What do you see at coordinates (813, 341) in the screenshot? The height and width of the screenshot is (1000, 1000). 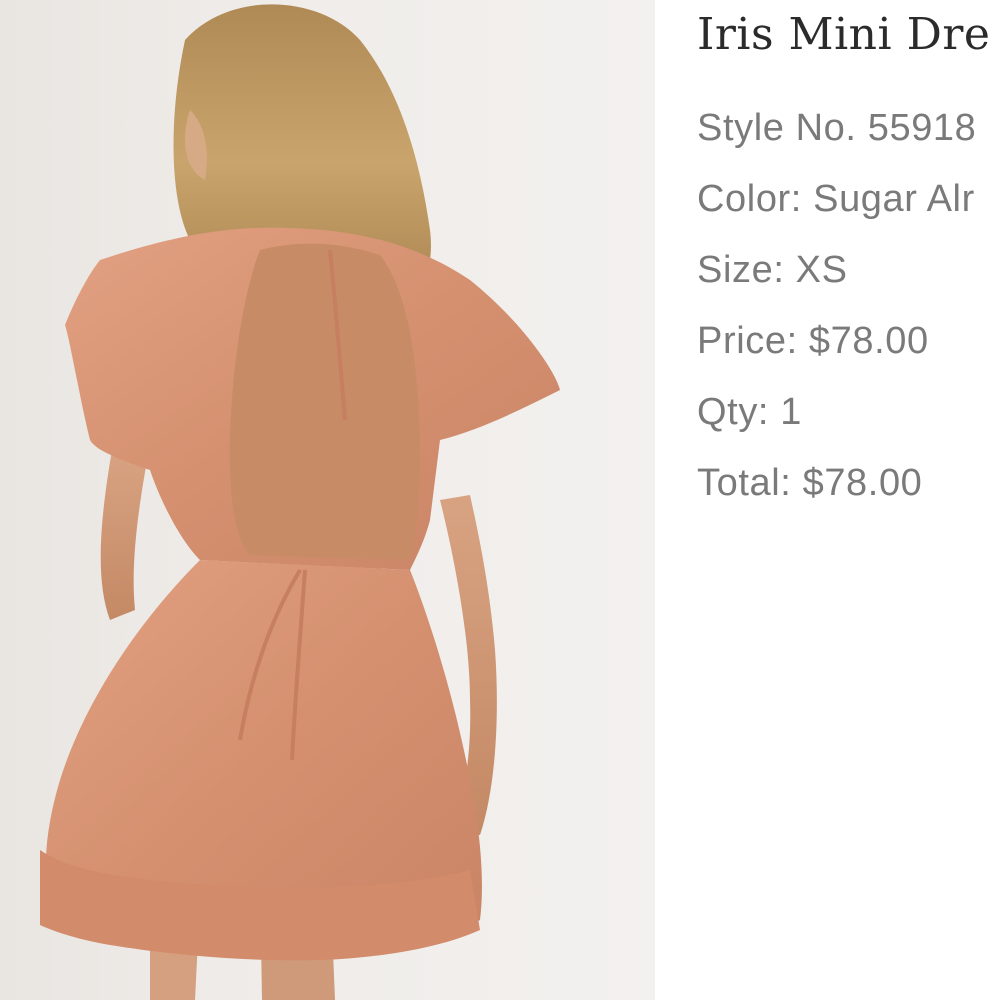 I see `price-text: Price: $78.00` at bounding box center [813, 341].